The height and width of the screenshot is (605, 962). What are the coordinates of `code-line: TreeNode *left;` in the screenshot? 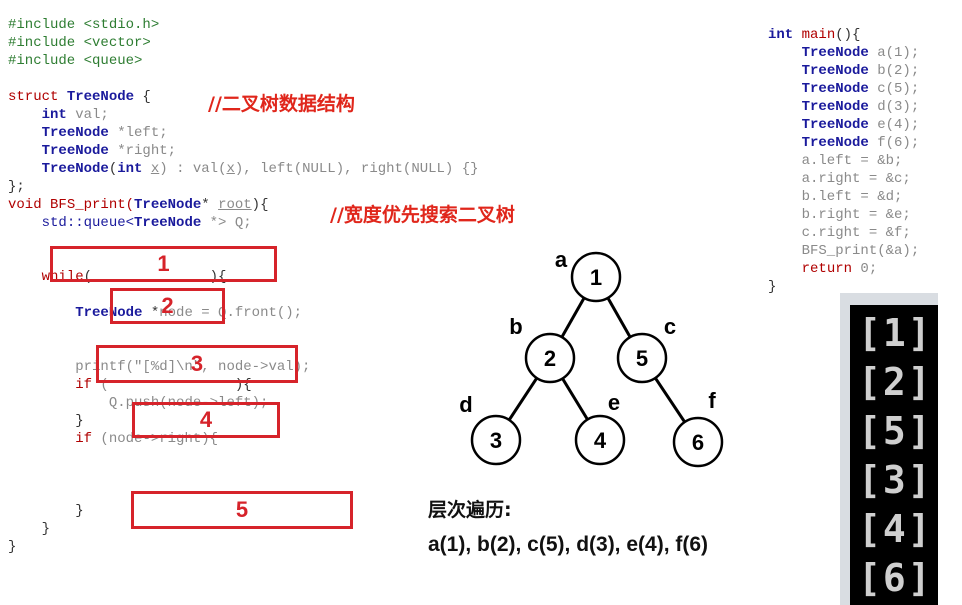 It's located at (243, 133).